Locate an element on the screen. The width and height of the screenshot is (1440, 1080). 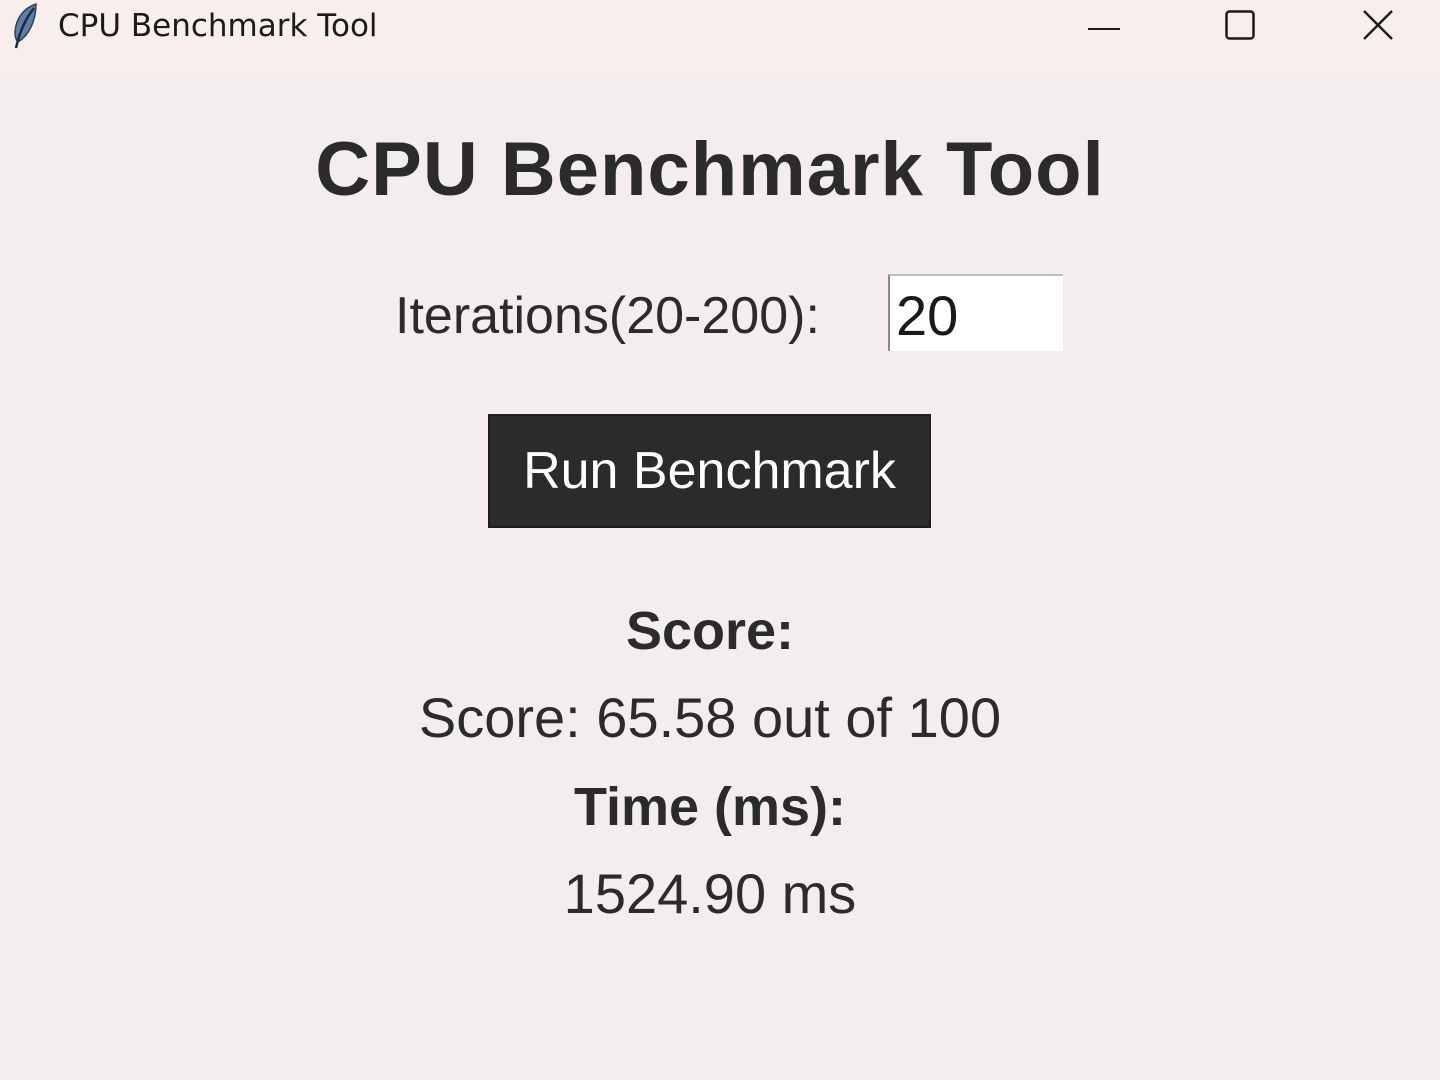
maximize-button is located at coordinates (1240, 27).